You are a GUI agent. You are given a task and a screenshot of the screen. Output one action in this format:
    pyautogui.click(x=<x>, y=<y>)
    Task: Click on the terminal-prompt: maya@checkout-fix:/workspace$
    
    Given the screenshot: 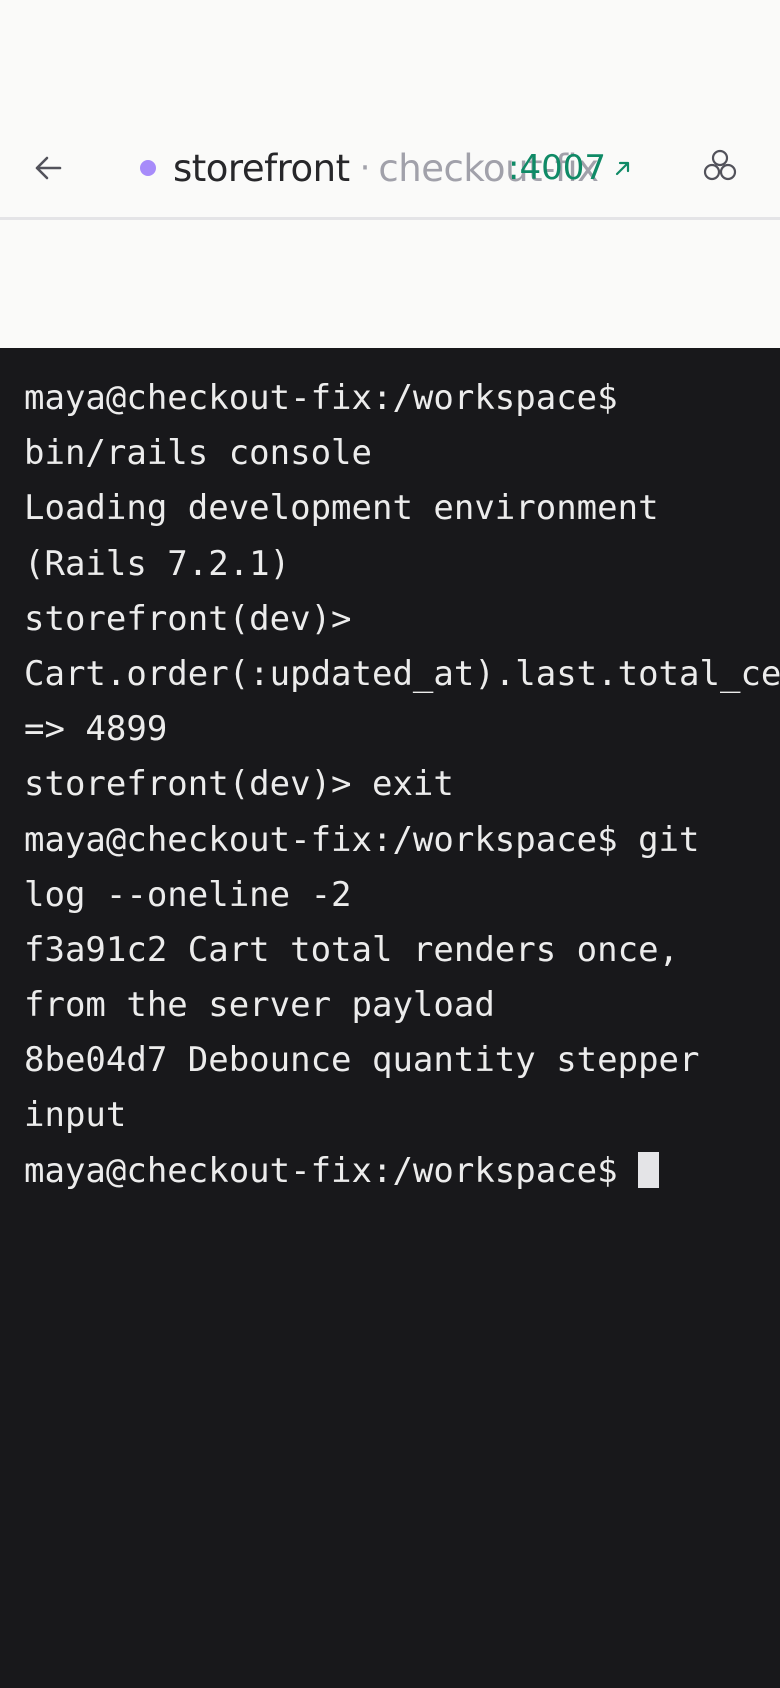 What is the action you would take?
    pyautogui.click(x=331, y=1170)
    